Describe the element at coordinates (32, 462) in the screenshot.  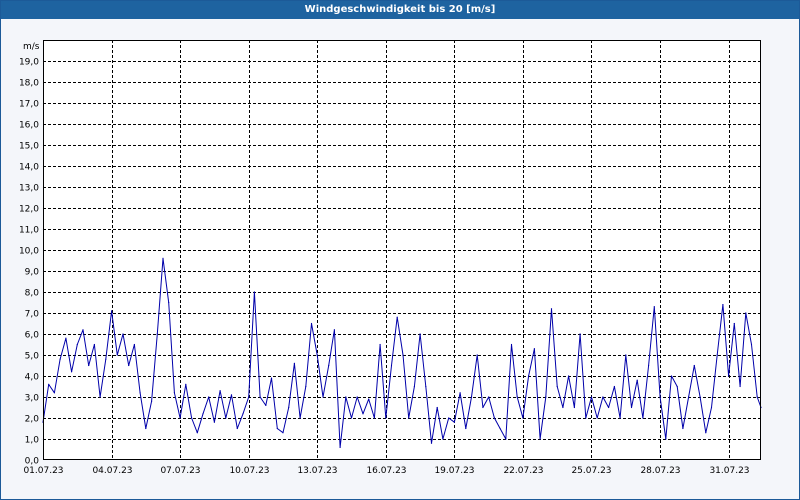
I see `y-tick-label: 0,0` at that location.